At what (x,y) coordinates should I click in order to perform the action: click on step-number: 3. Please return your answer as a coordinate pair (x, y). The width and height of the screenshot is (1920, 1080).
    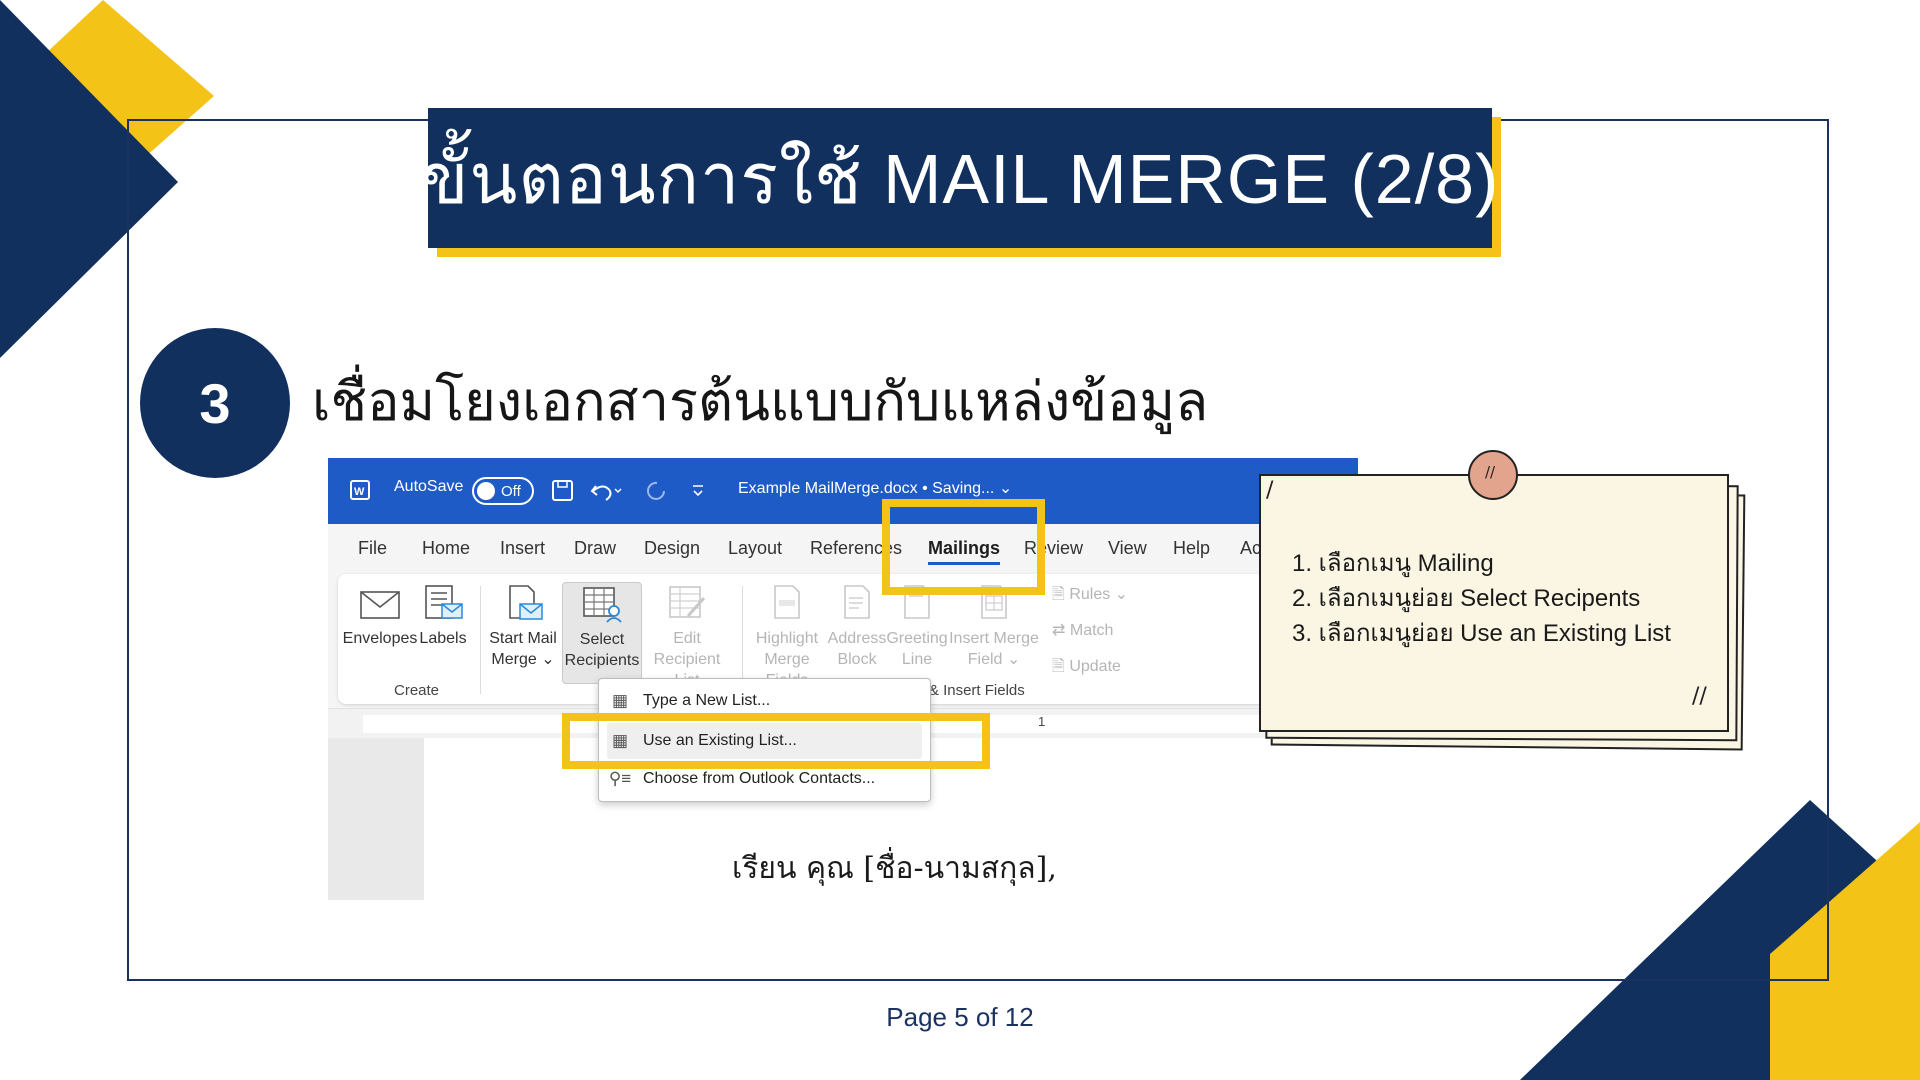
    Looking at the image, I should click on (215, 403).